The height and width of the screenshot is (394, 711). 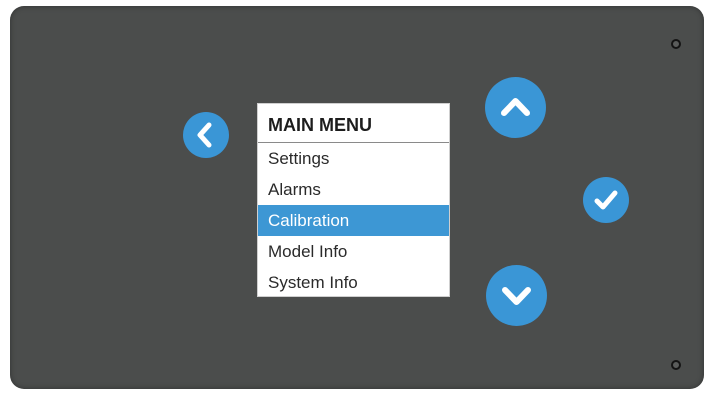 I want to click on down-button, so click(x=516, y=295).